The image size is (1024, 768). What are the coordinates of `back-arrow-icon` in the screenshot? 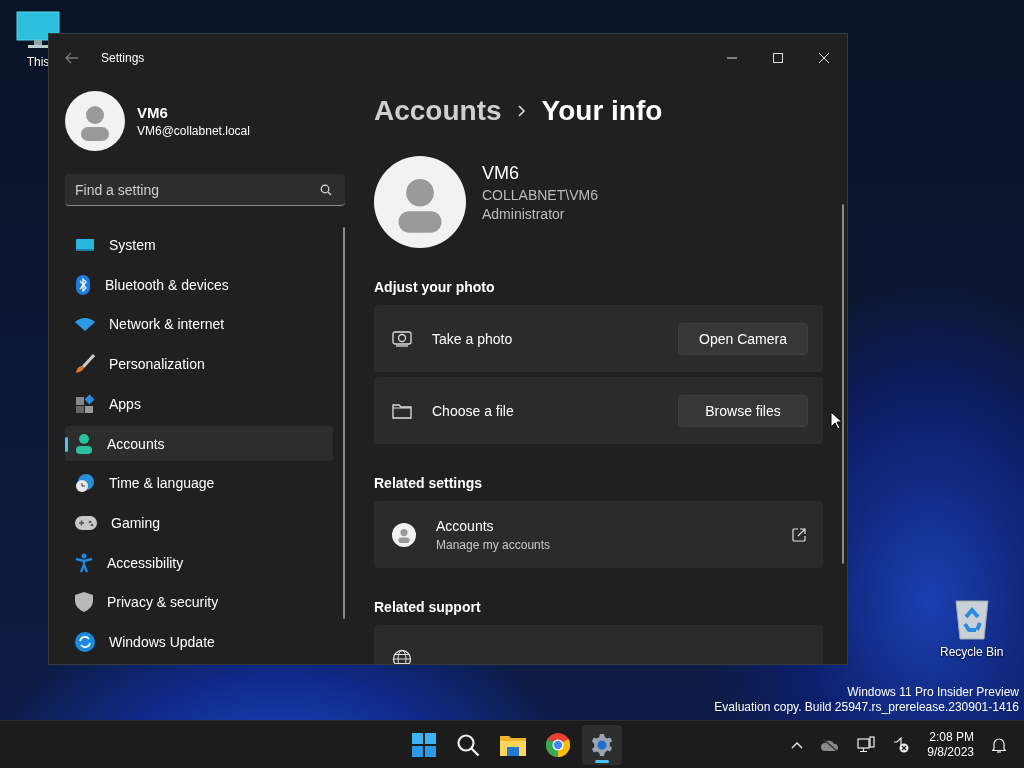 It's located at (72, 58).